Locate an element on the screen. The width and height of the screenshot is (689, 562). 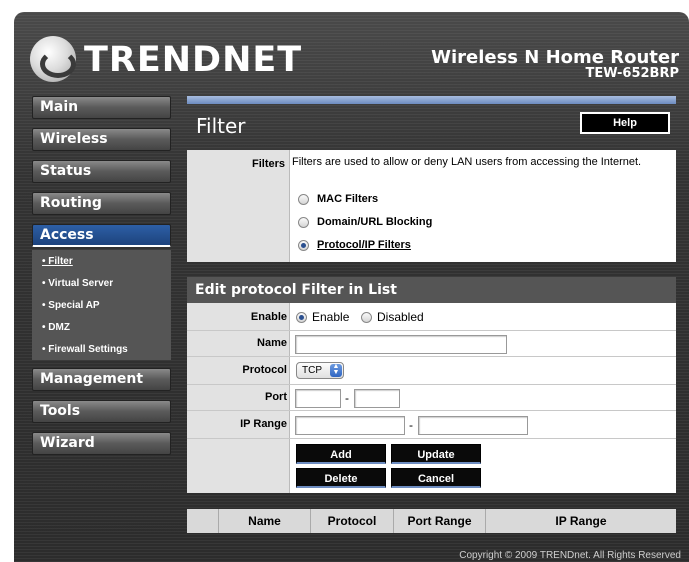
list-col-protocol: Protocol is located at coordinates (352, 521).